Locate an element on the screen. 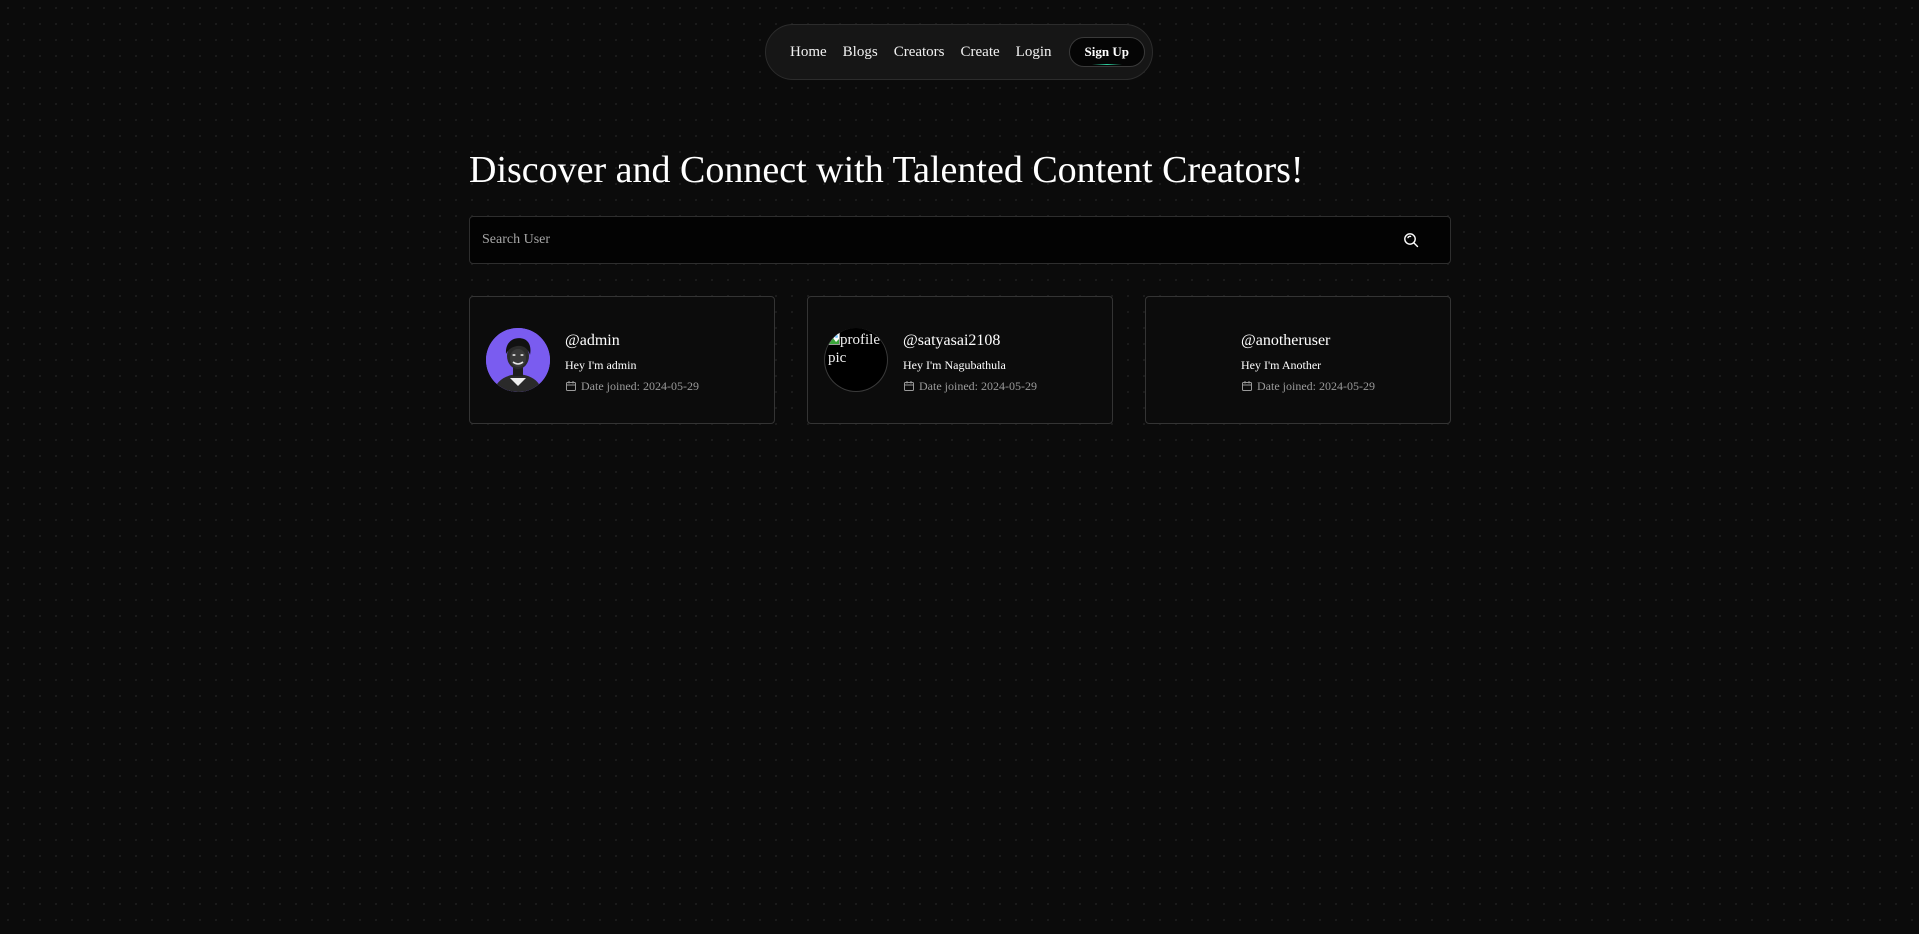  broken-image-icon is located at coordinates (834, 338).